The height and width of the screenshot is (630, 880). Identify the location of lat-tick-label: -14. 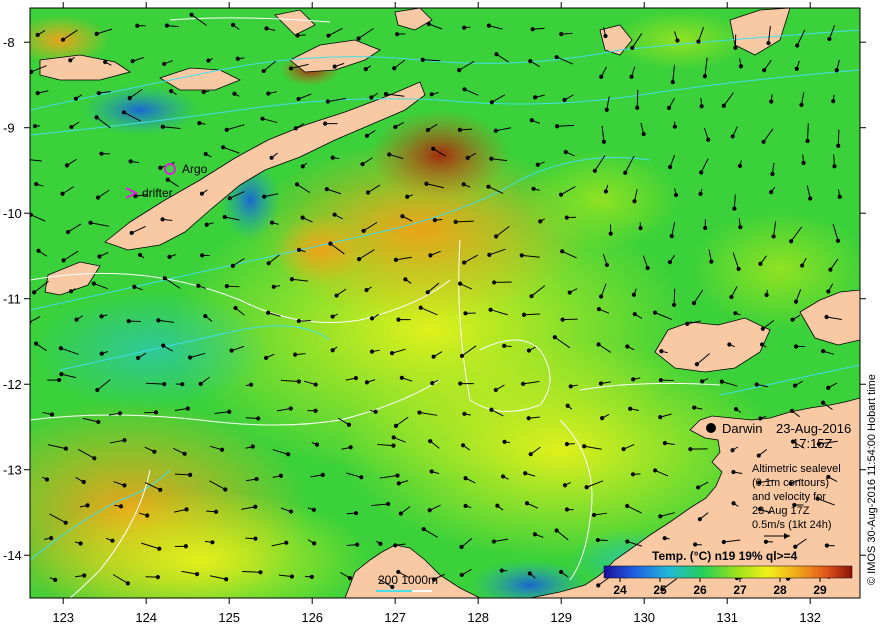
(12, 555).